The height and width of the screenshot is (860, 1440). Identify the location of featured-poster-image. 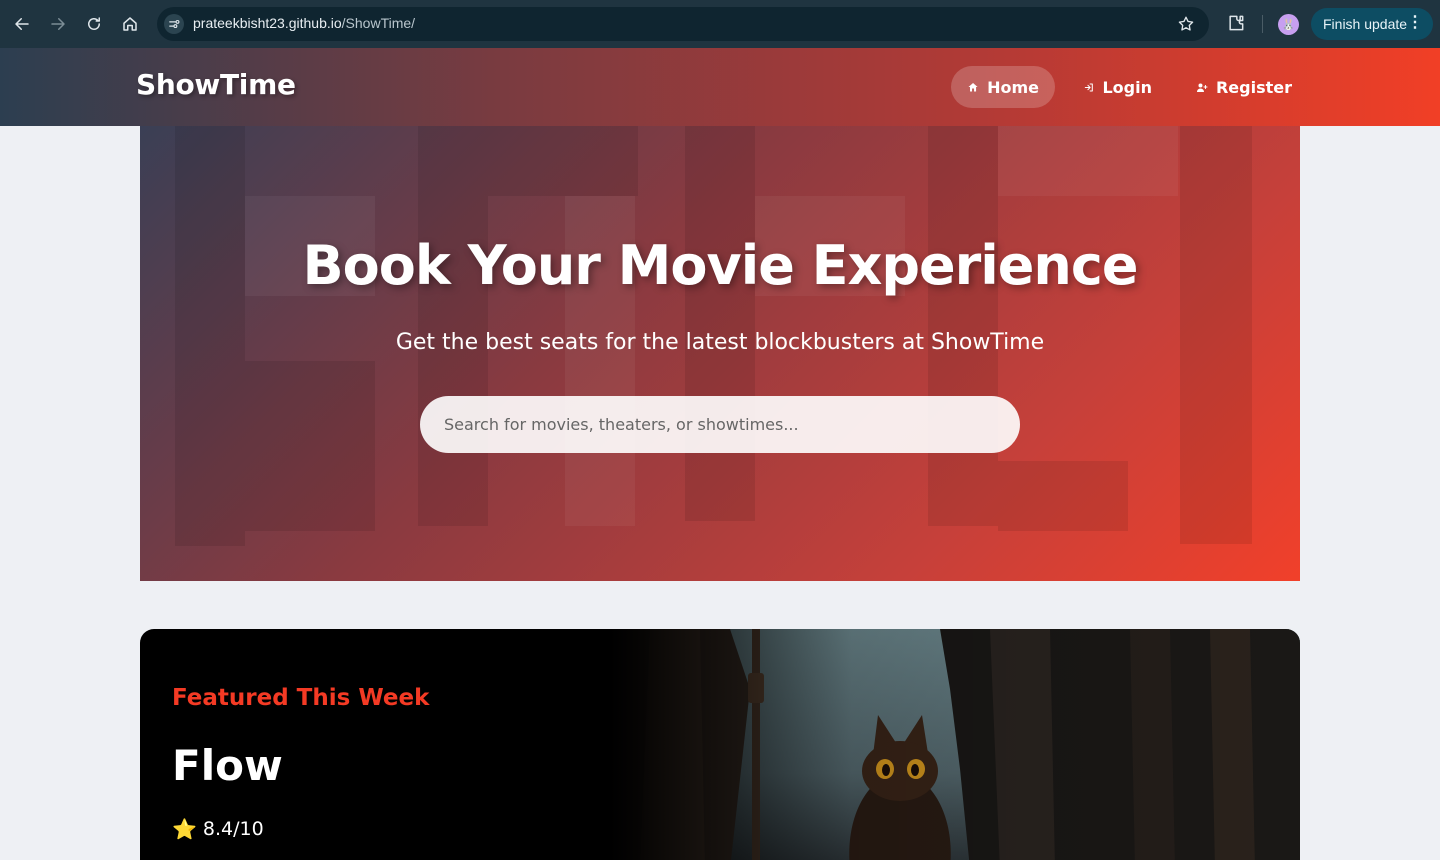
(955, 744).